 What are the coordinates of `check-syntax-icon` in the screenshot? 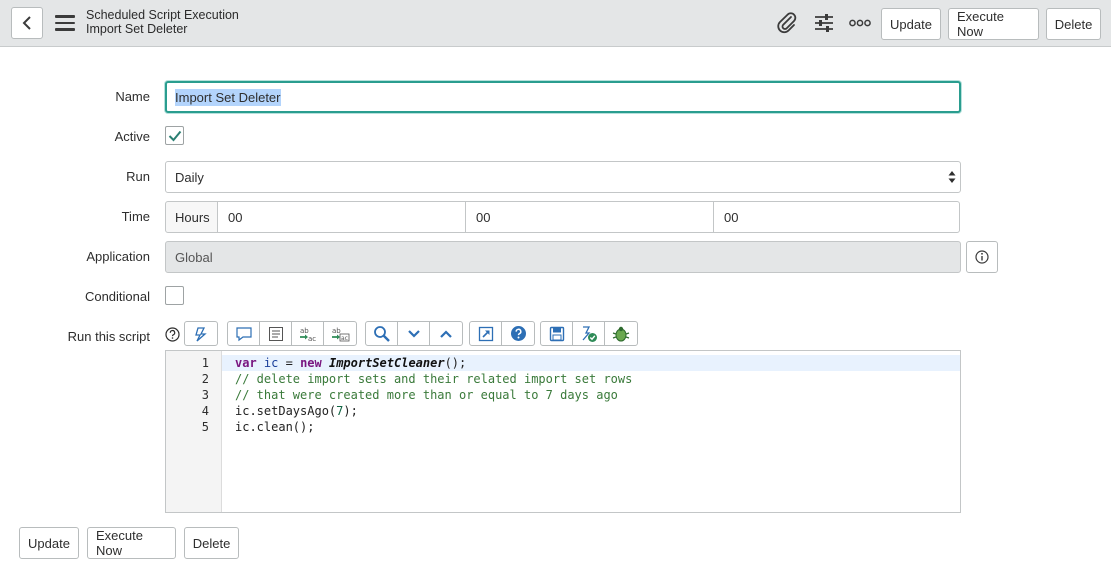 It's located at (589, 333).